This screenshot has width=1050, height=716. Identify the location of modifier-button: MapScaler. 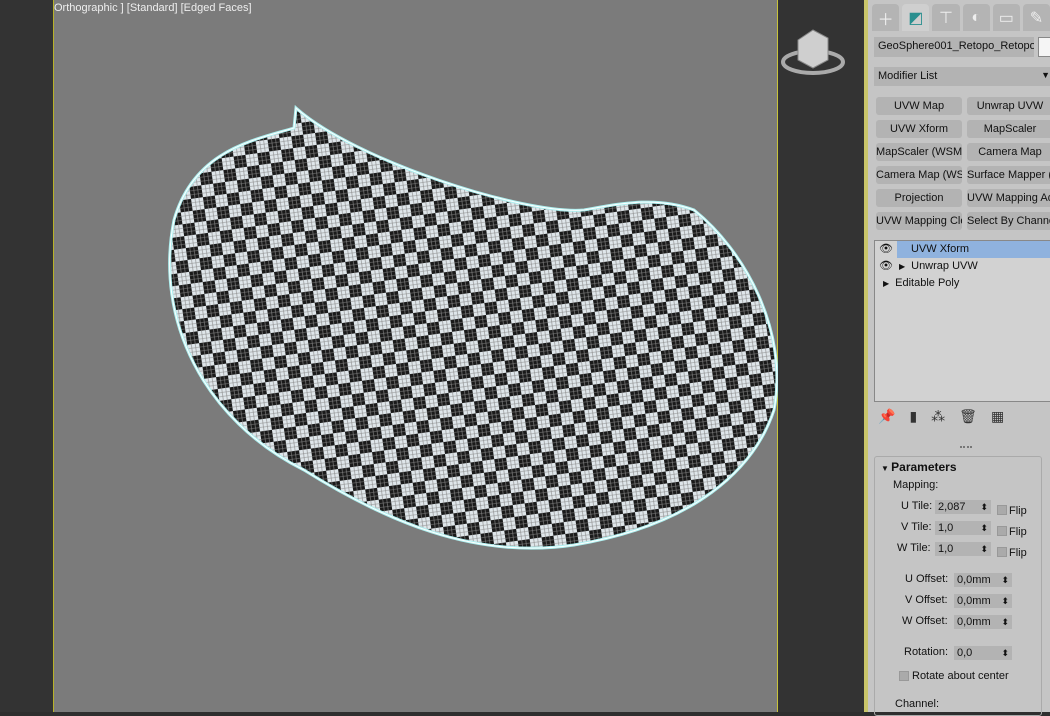
(1008, 129).